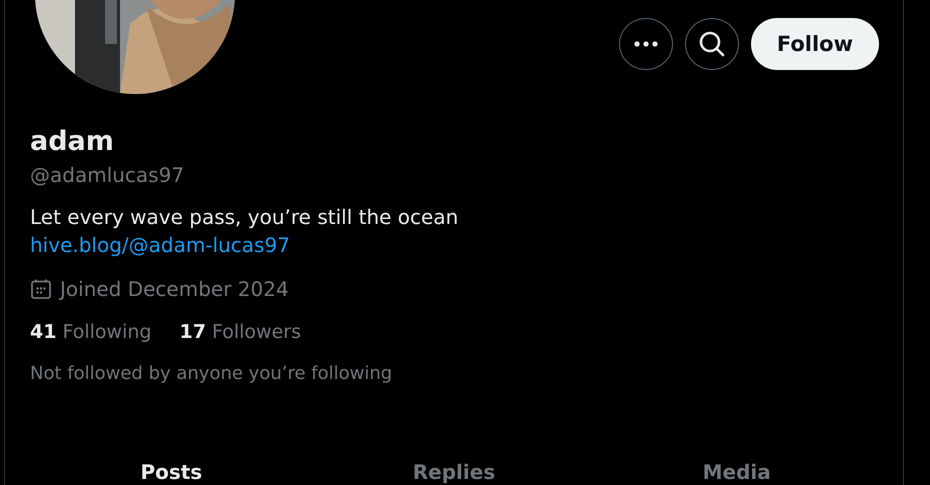 Image resolution: width=930 pixels, height=485 pixels. What do you see at coordinates (212, 373) in the screenshot?
I see `followed-by-note: Not followed by anyone you’re following` at bounding box center [212, 373].